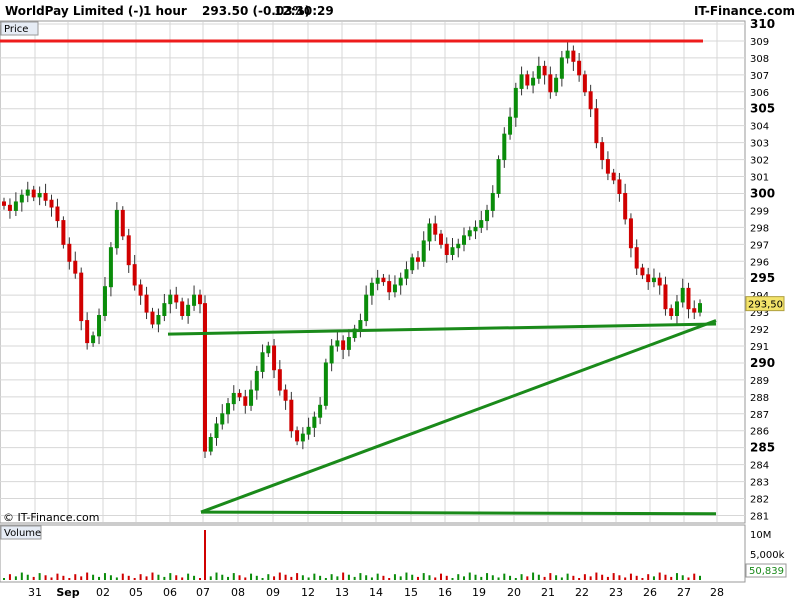 The width and height of the screenshot is (800, 600). Describe the element at coordinates (762, 363) in the screenshot. I see `price-tick-label: 290` at that location.